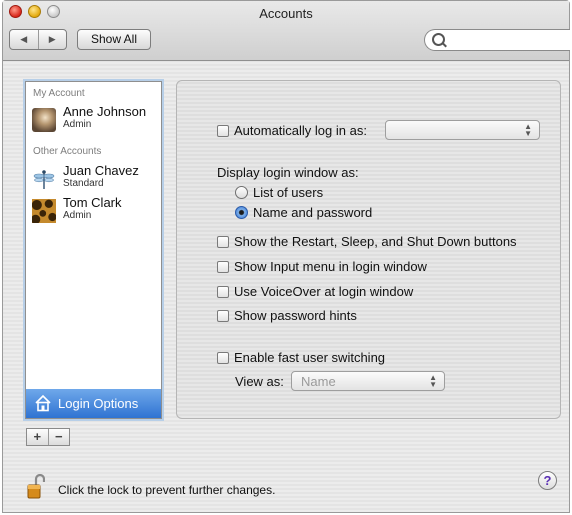 The image size is (572, 515). What do you see at coordinates (241, 192) in the screenshot?
I see `radio-button` at bounding box center [241, 192].